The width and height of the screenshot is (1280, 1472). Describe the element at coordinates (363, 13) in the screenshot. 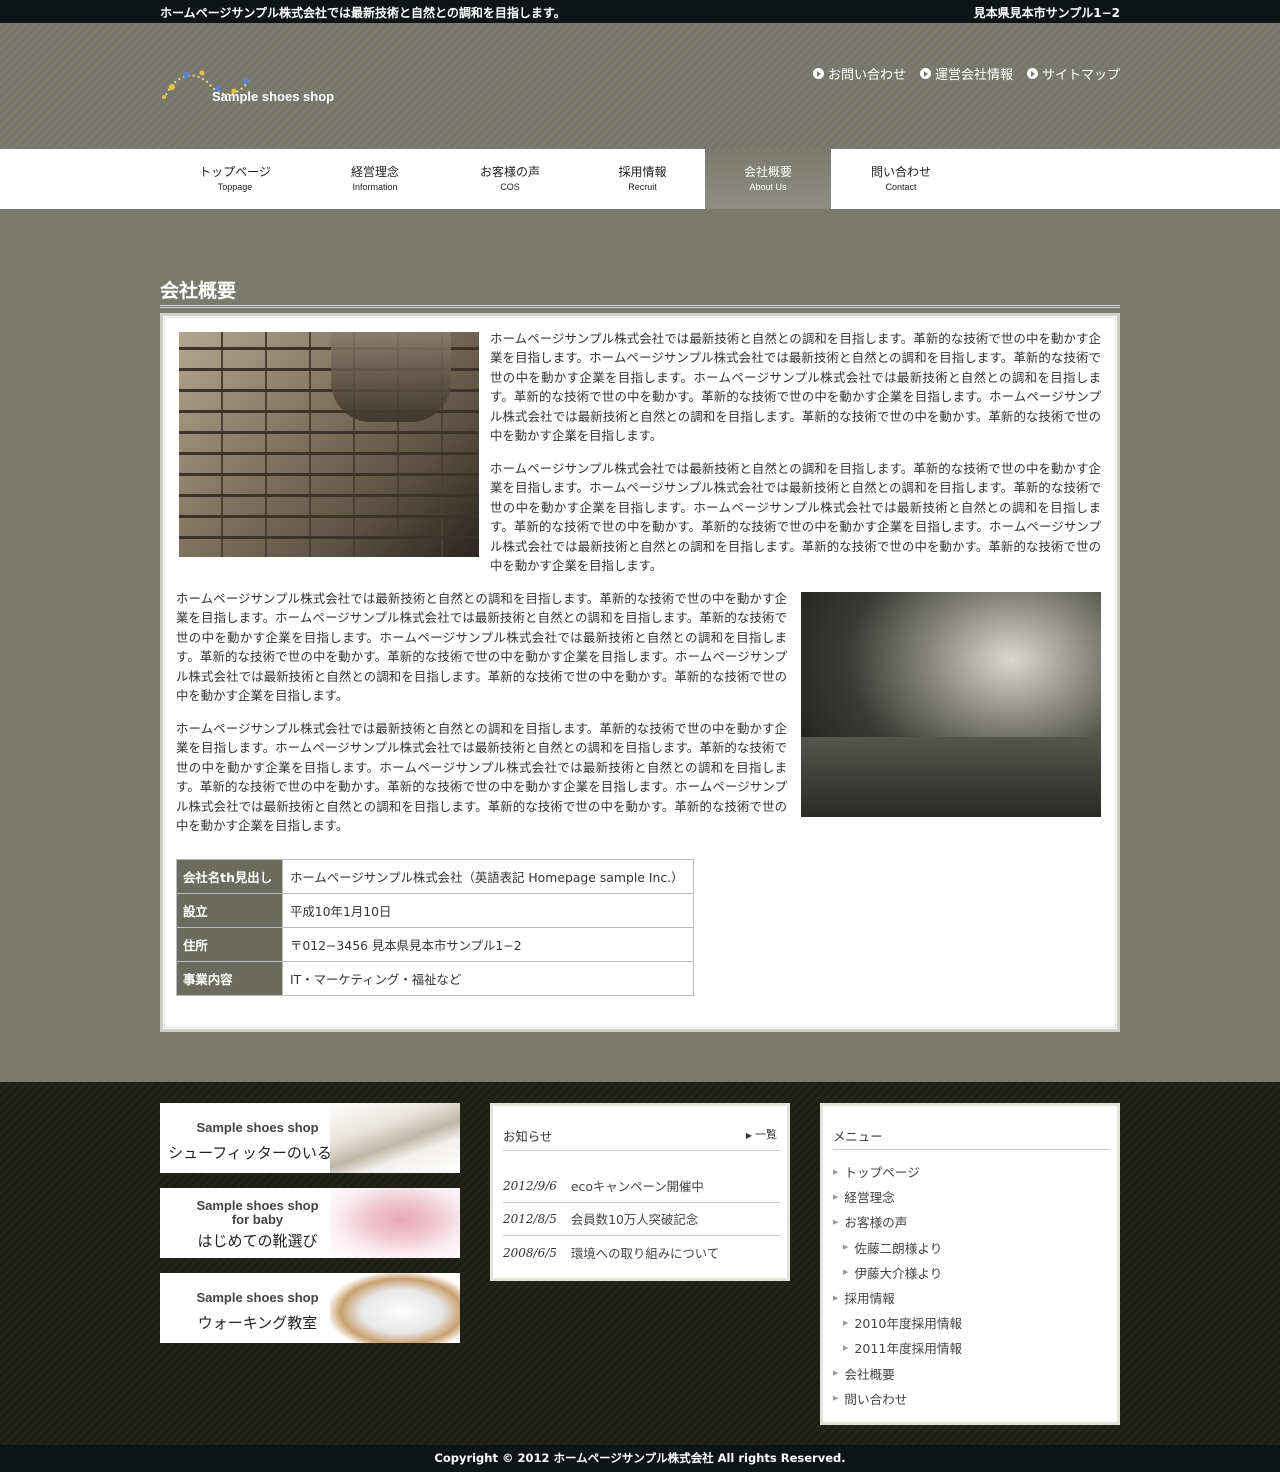

I see `site-tagline: ホームページサンプル株式会社では最新技術と自然との調和を目指します。` at that location.